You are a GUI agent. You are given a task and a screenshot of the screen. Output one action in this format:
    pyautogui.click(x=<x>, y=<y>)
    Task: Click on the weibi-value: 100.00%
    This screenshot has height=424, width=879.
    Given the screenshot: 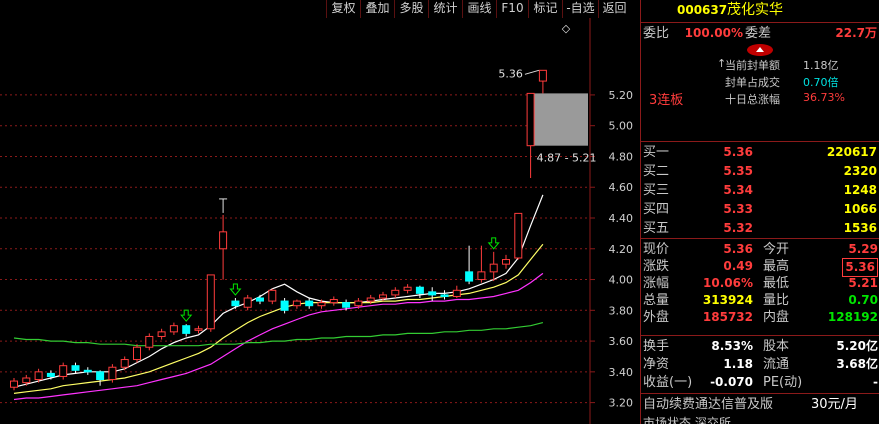 What is the action you would take?
    pyautogui.click(x=713, y=33)
    